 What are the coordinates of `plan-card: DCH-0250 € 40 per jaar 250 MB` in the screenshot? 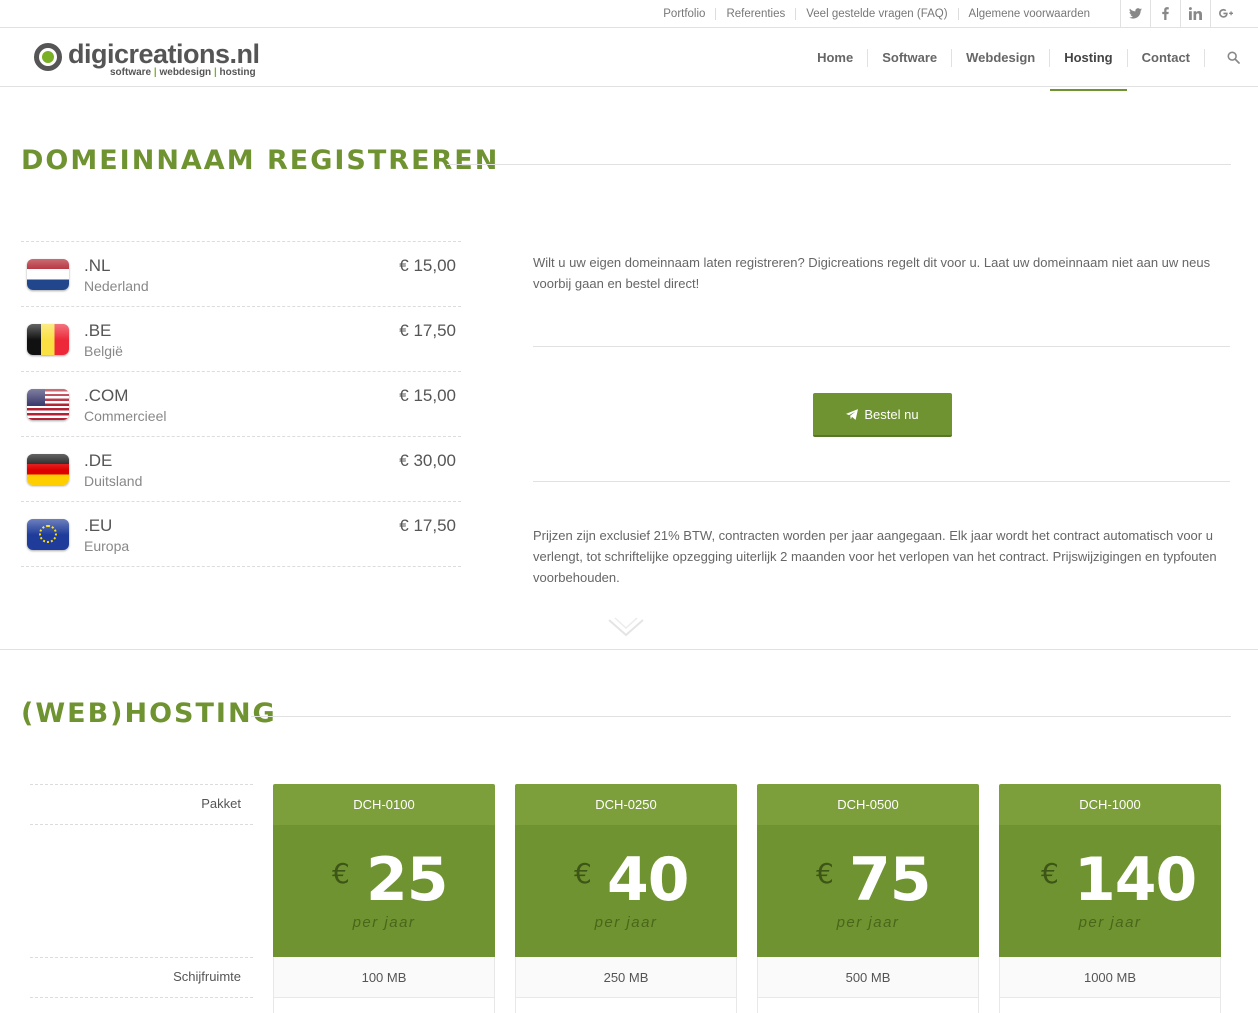 It's located at (626, 898).